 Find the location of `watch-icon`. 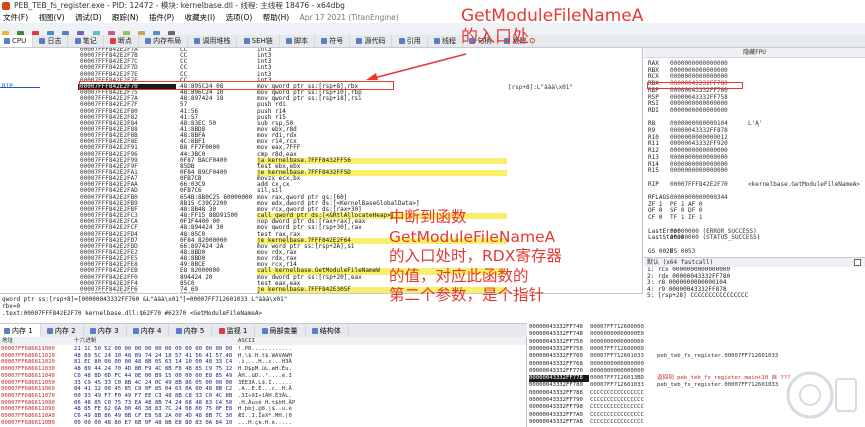

watch-icon is located at coordinates (221, 331).